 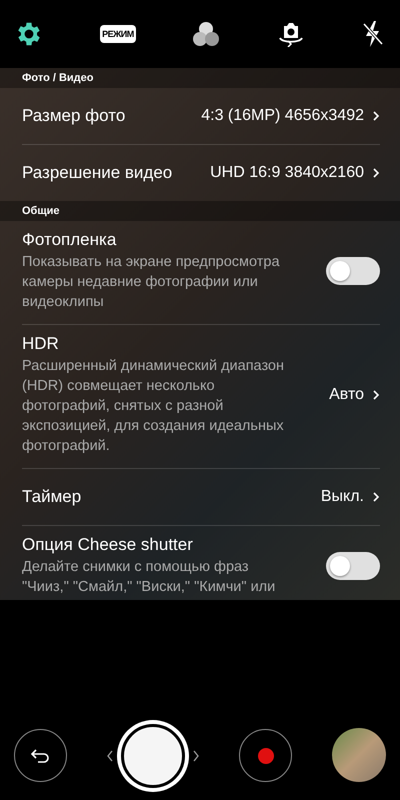 I want to click on back-button, so click(x=40, y=755).